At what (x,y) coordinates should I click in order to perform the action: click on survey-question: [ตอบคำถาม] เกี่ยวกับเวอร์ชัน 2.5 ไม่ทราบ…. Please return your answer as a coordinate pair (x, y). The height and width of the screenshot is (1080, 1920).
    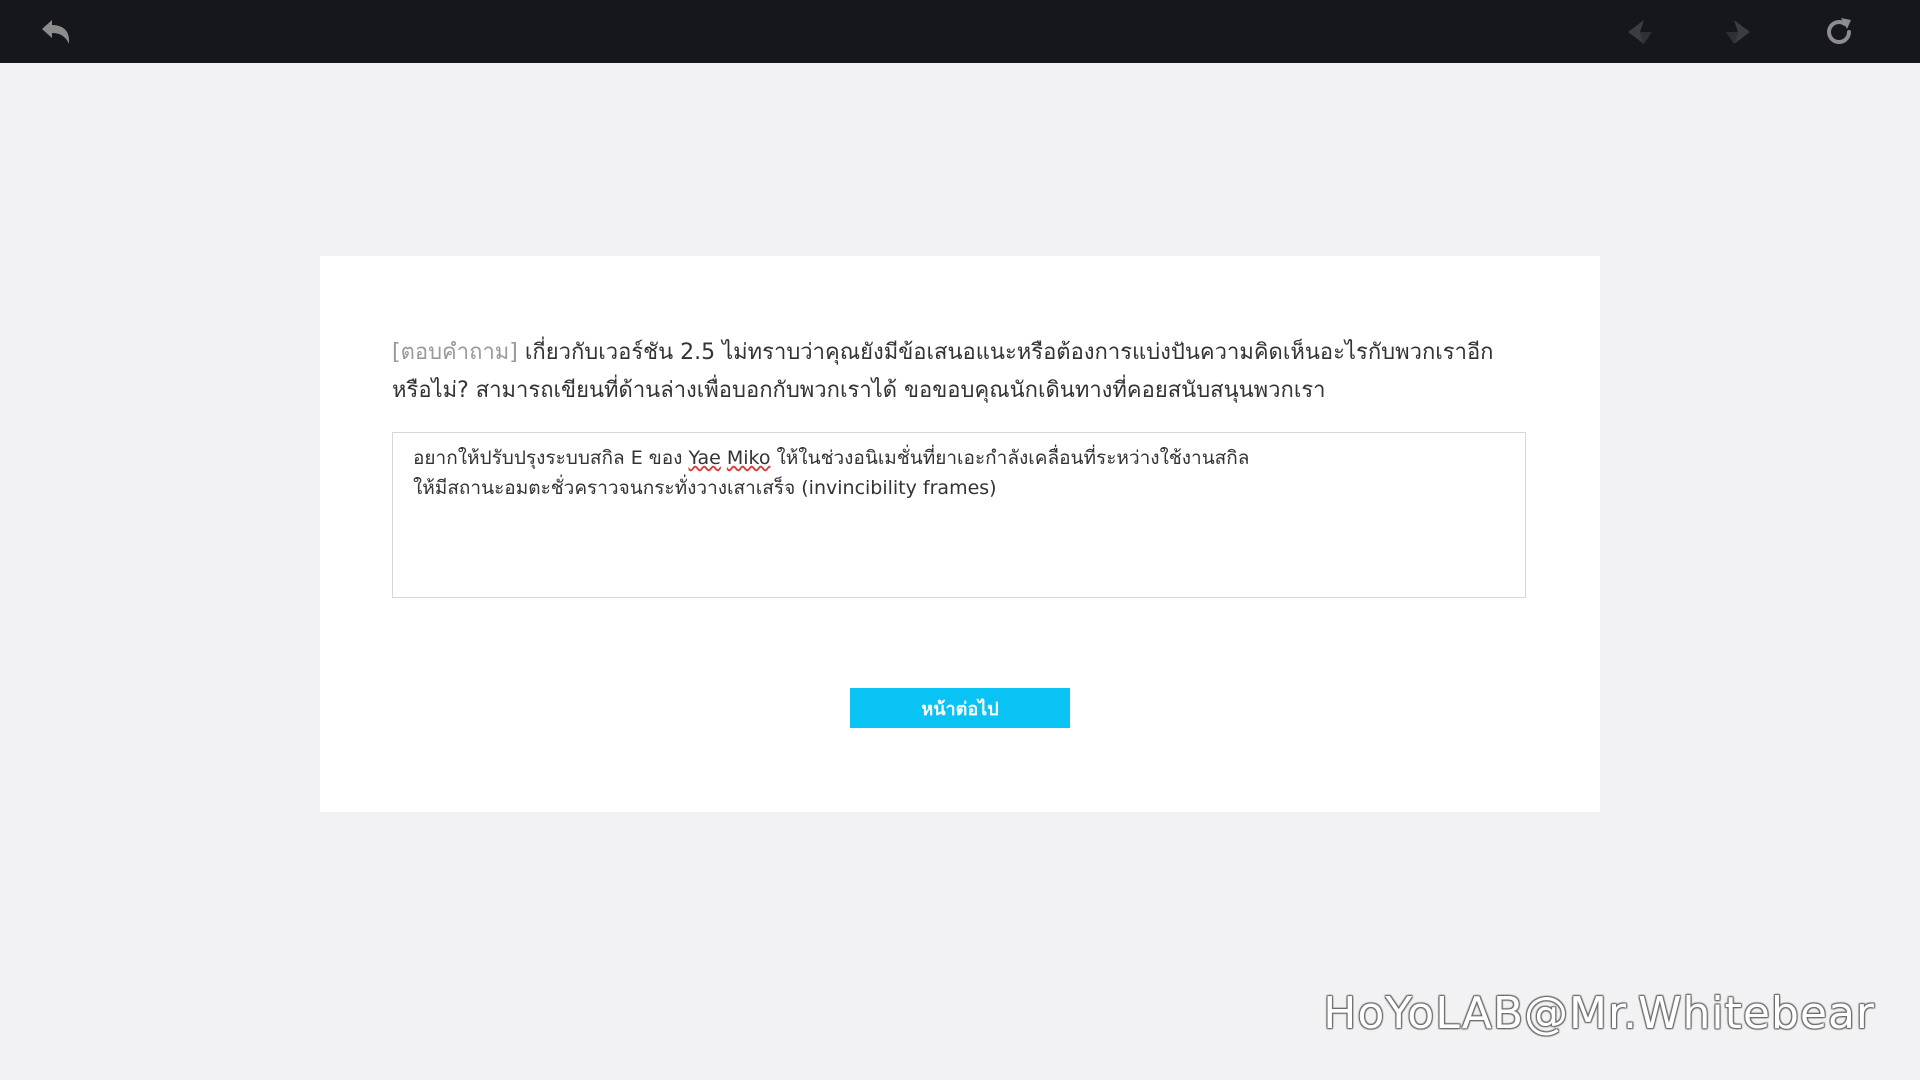
    Looking at the image, I should click on (962, 372).